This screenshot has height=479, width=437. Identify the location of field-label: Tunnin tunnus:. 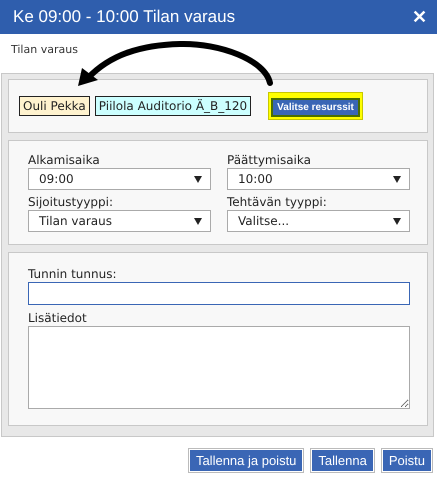
(73, 274).